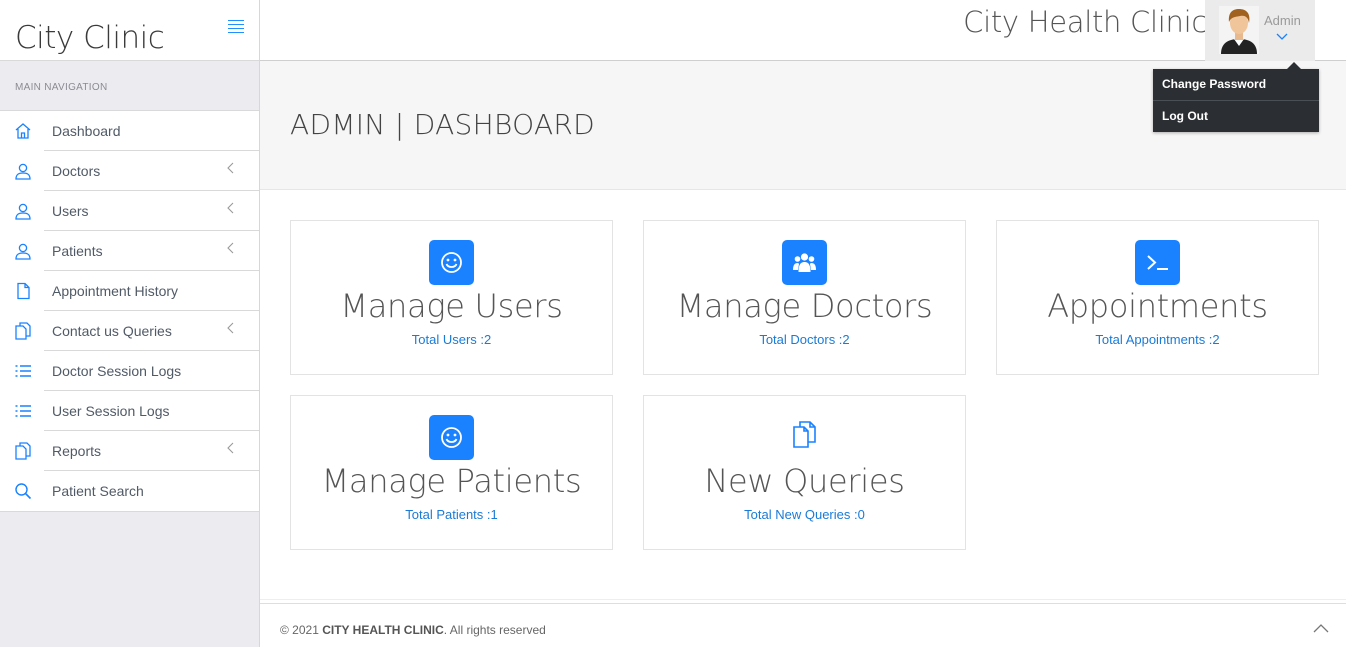 The width and height of the screenshot is (1346, 648). What do you see at coordinates (236, 26) in the screenshot?
I see `menu-toggle-icon` at bounding box center [236, 26].